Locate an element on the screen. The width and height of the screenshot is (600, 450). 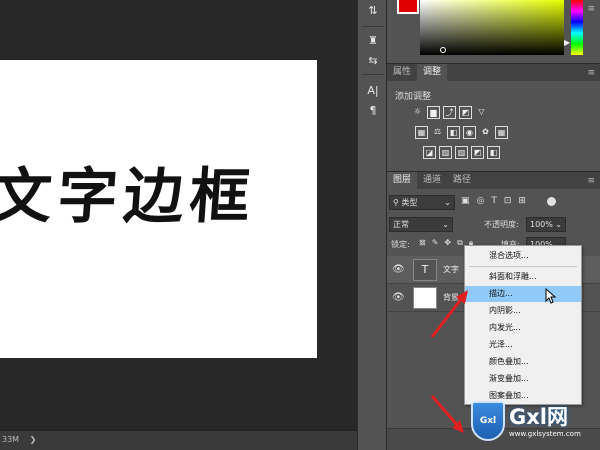
watermark-url: www.gxlsystem.com is located at coordinates (545, 434).